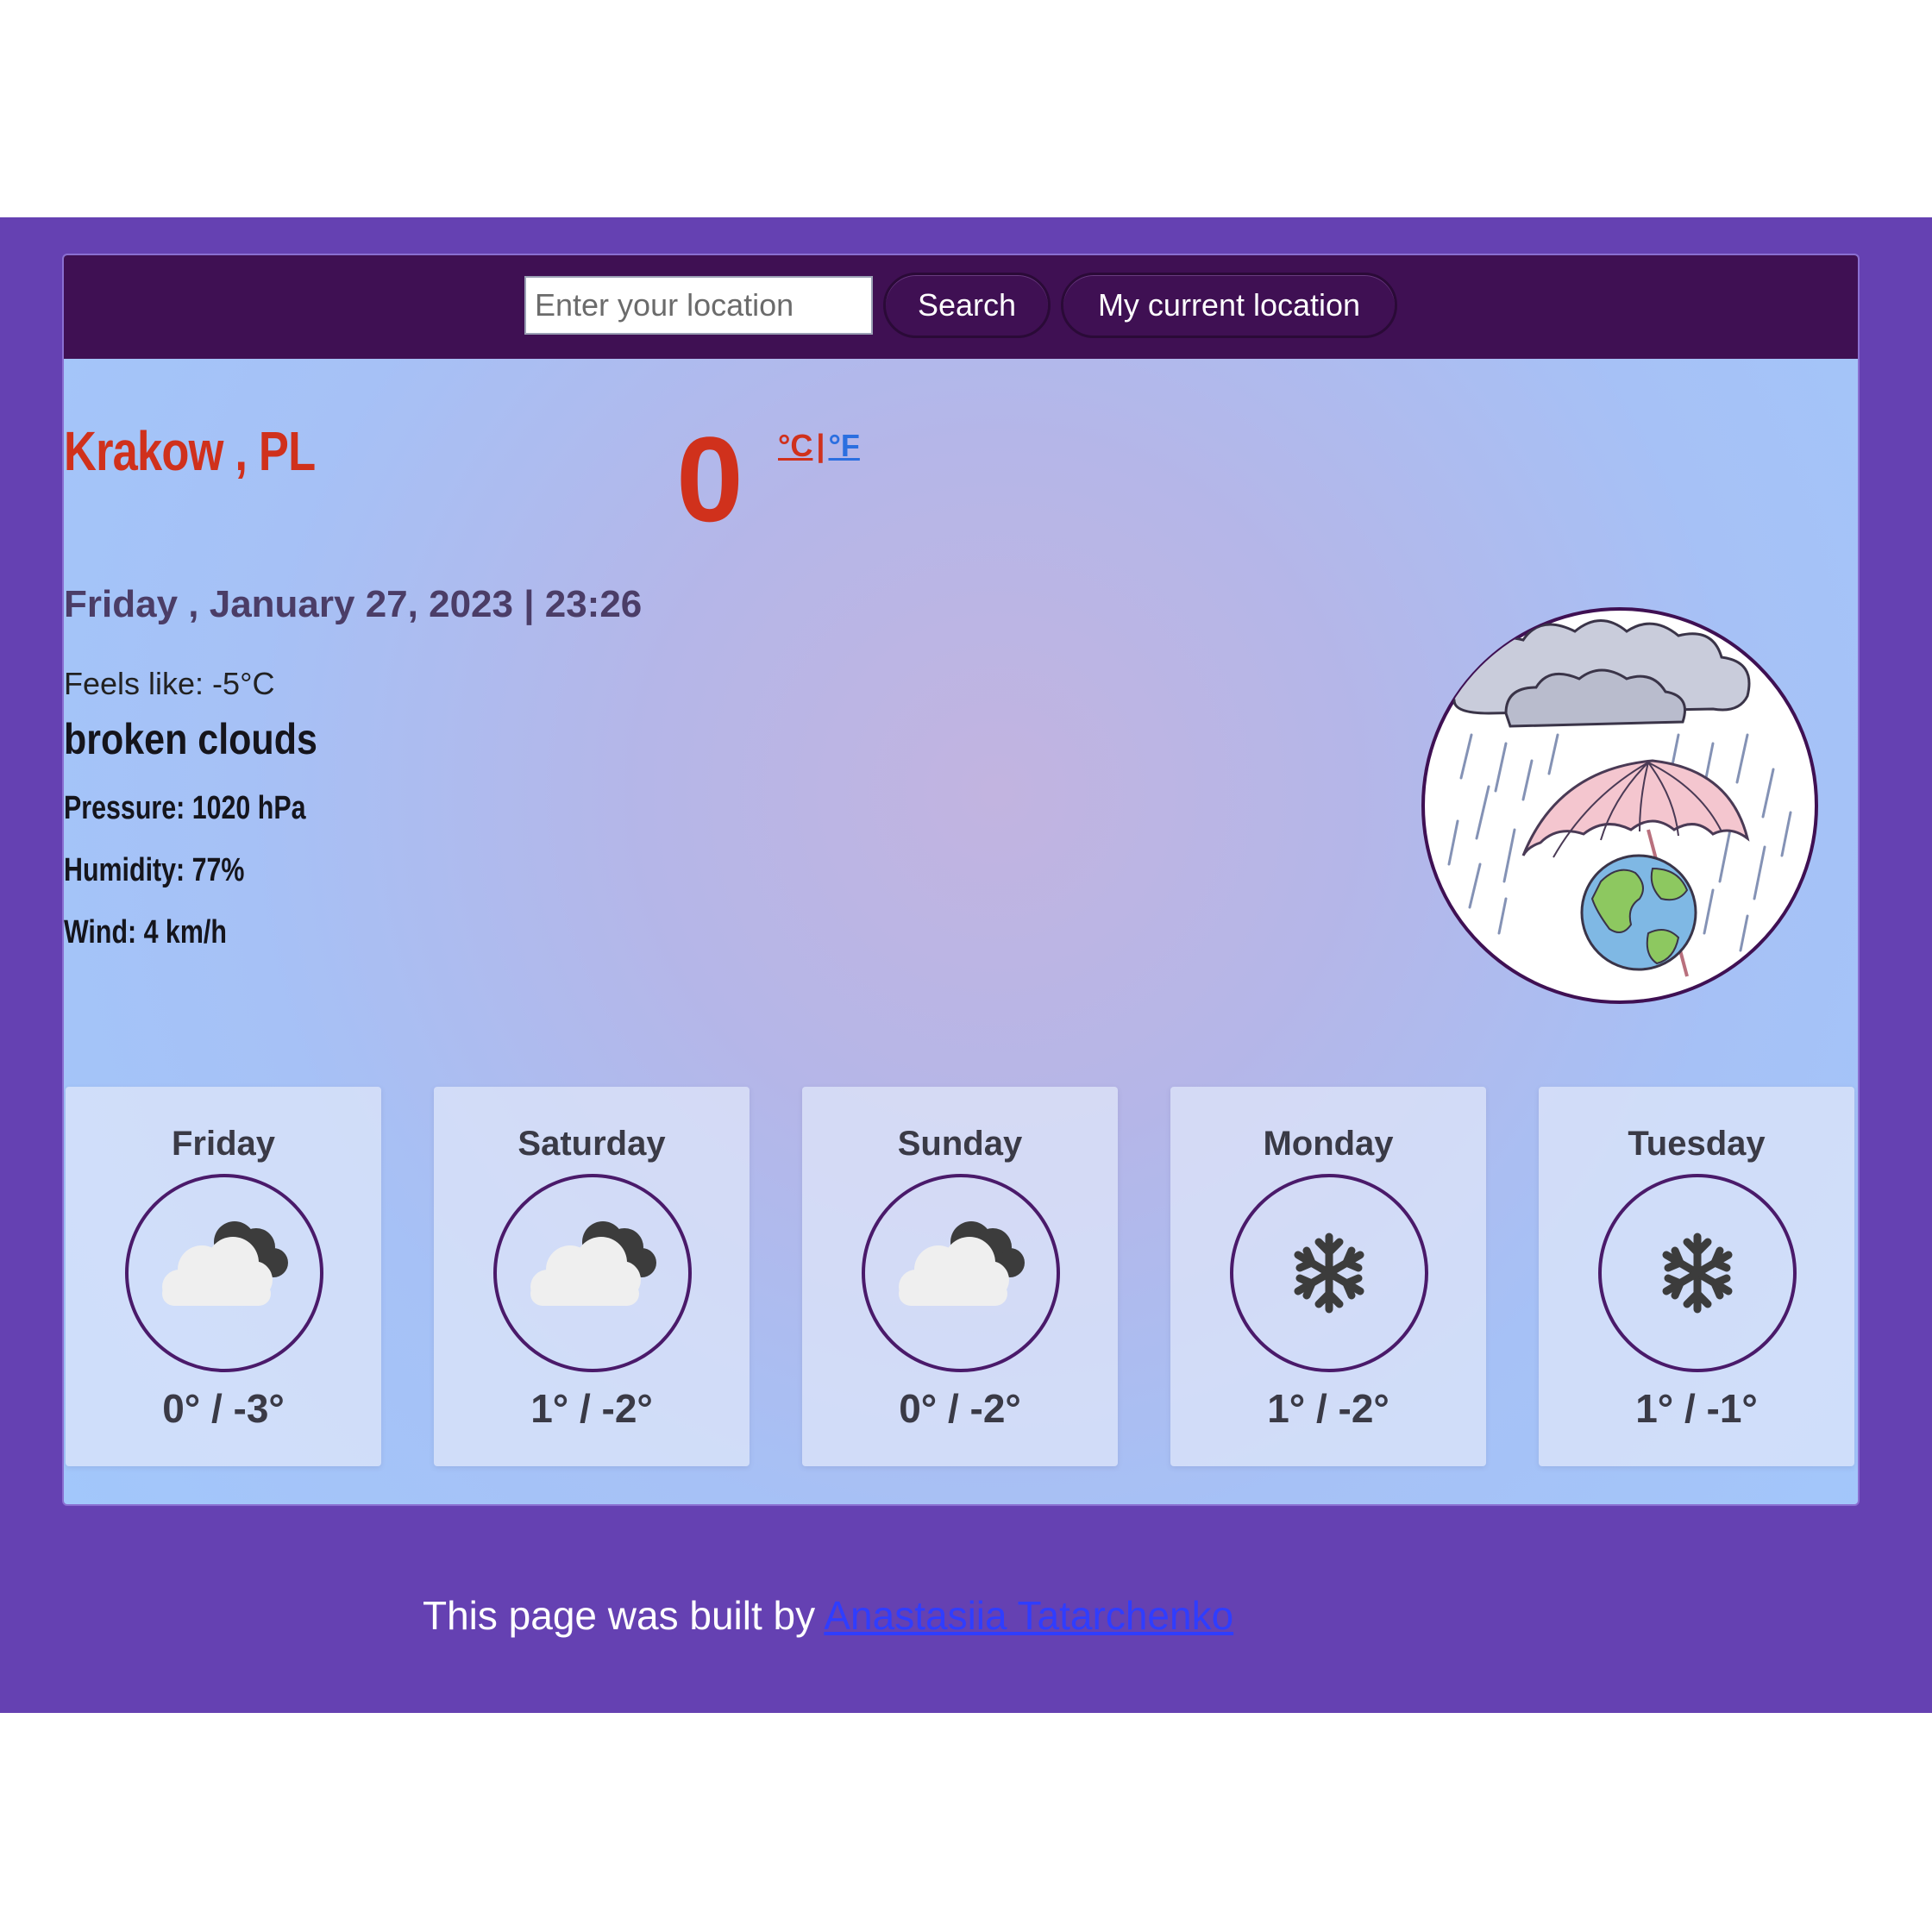  Describe the element at coordinates (960, 1144) in the screenshot. I see `forecast-day-name: Sunday` at that location.